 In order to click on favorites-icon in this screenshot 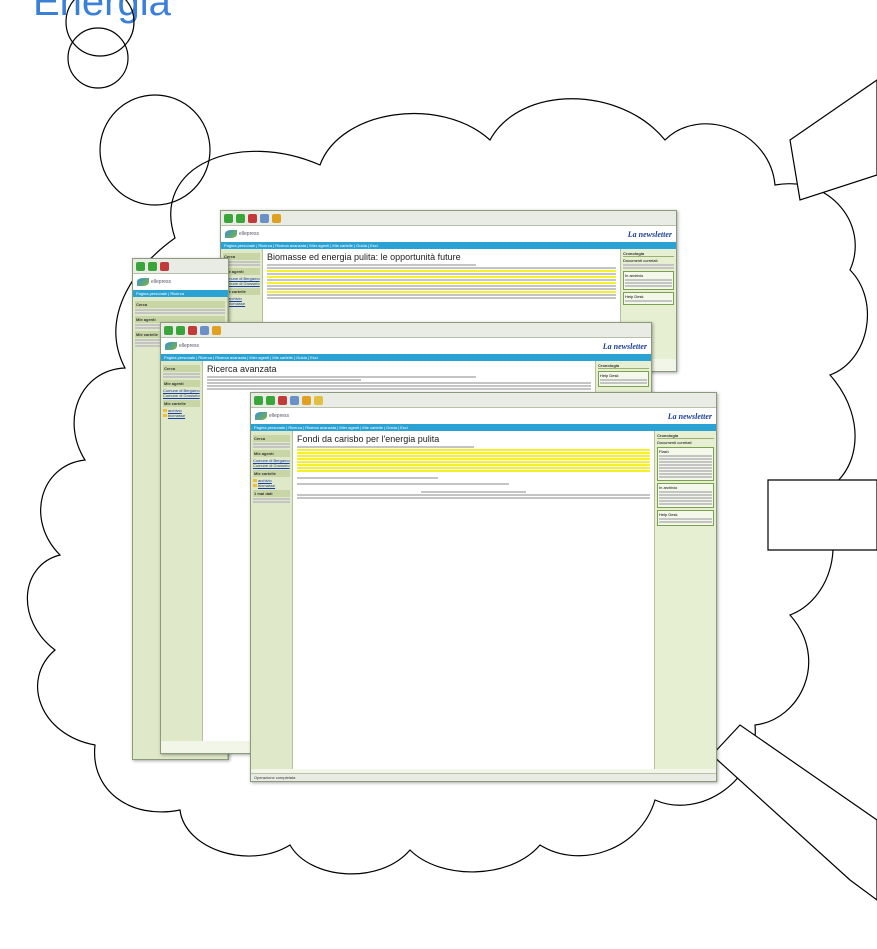, I will do `click(318, 400)`.